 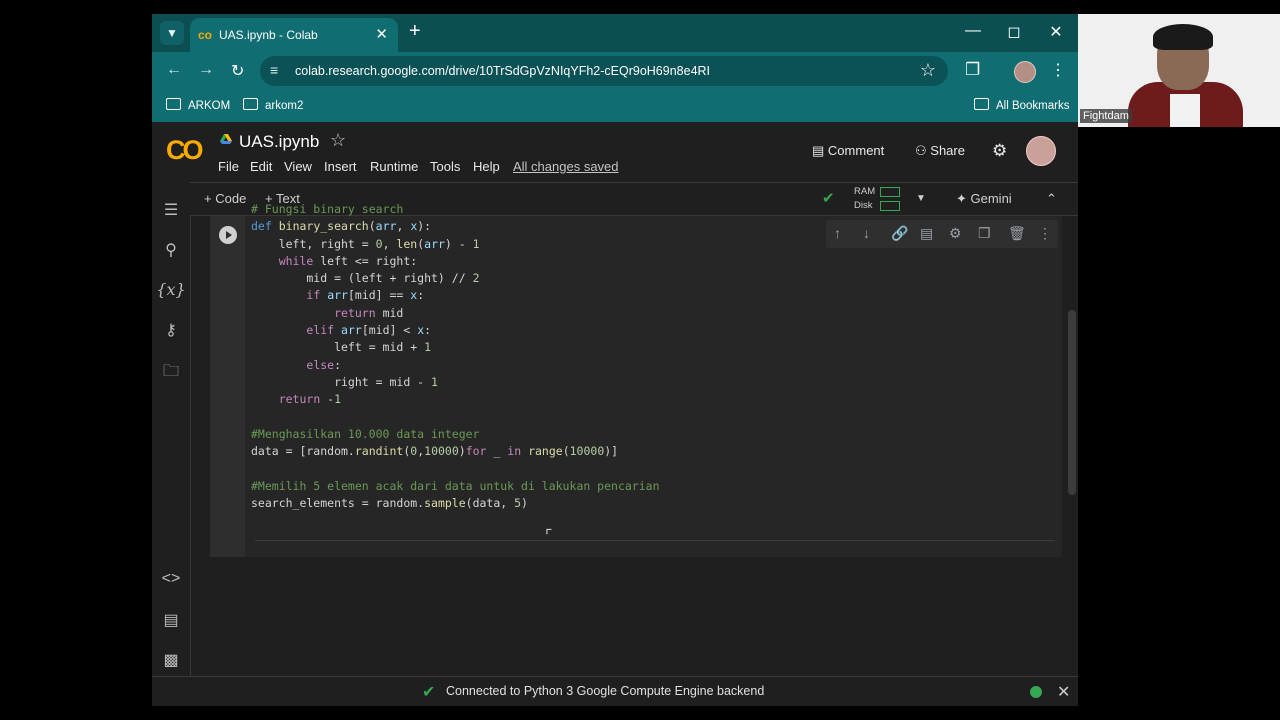 I want to click on runtime-status-dot, so click(x=1036, y=692).